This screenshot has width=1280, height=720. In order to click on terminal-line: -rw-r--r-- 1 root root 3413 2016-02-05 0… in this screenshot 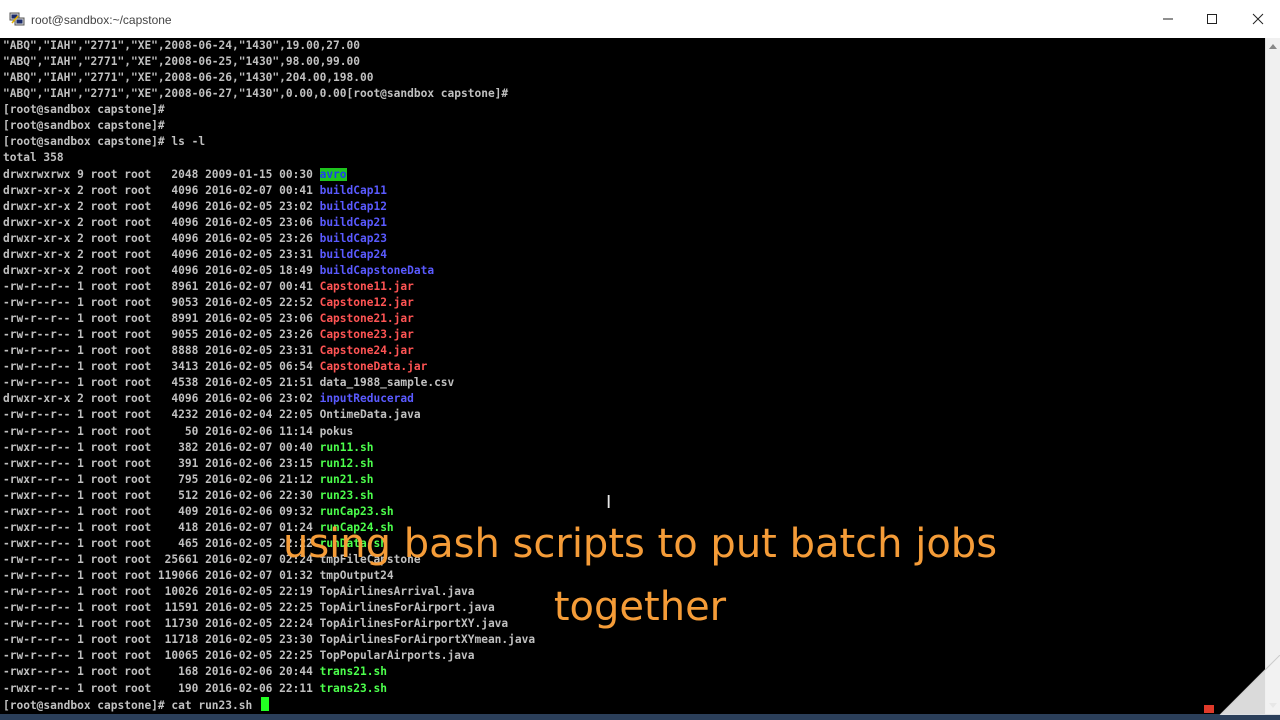, I will do `click(269, 367)`.